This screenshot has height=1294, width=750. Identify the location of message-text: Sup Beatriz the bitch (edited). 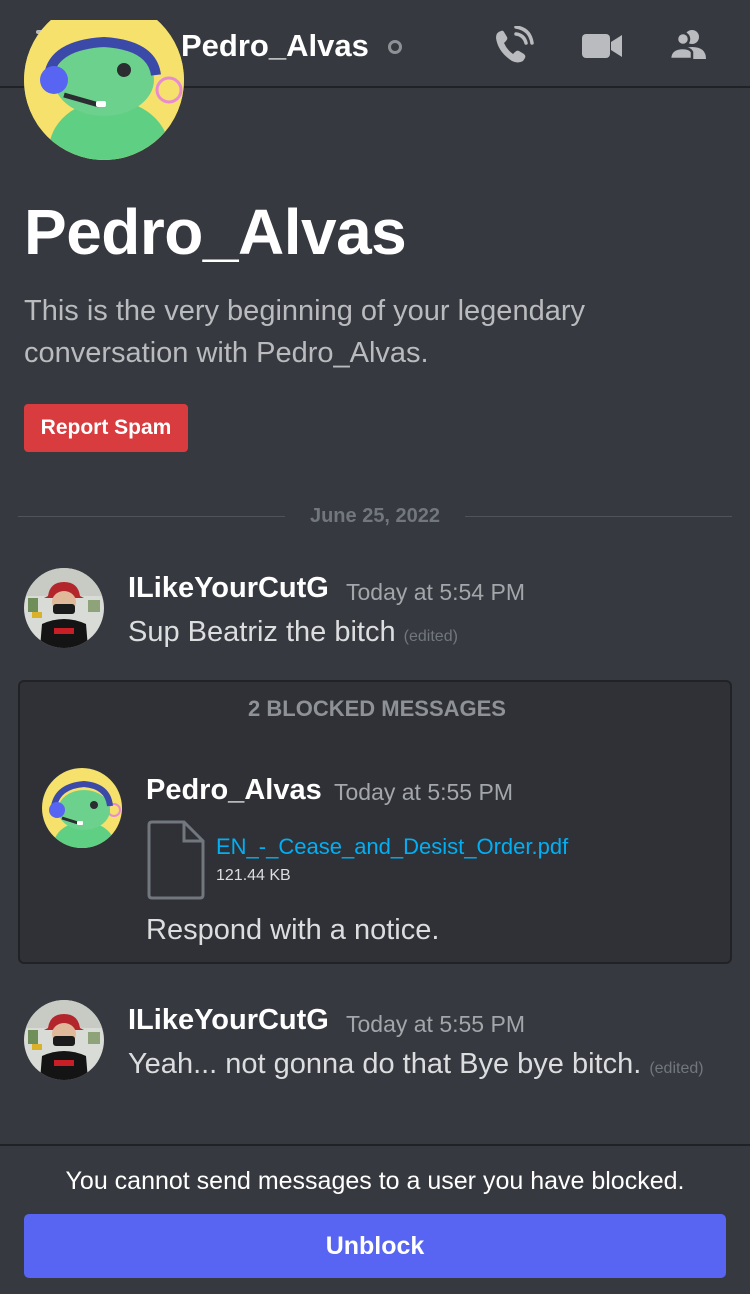
(293, 634).